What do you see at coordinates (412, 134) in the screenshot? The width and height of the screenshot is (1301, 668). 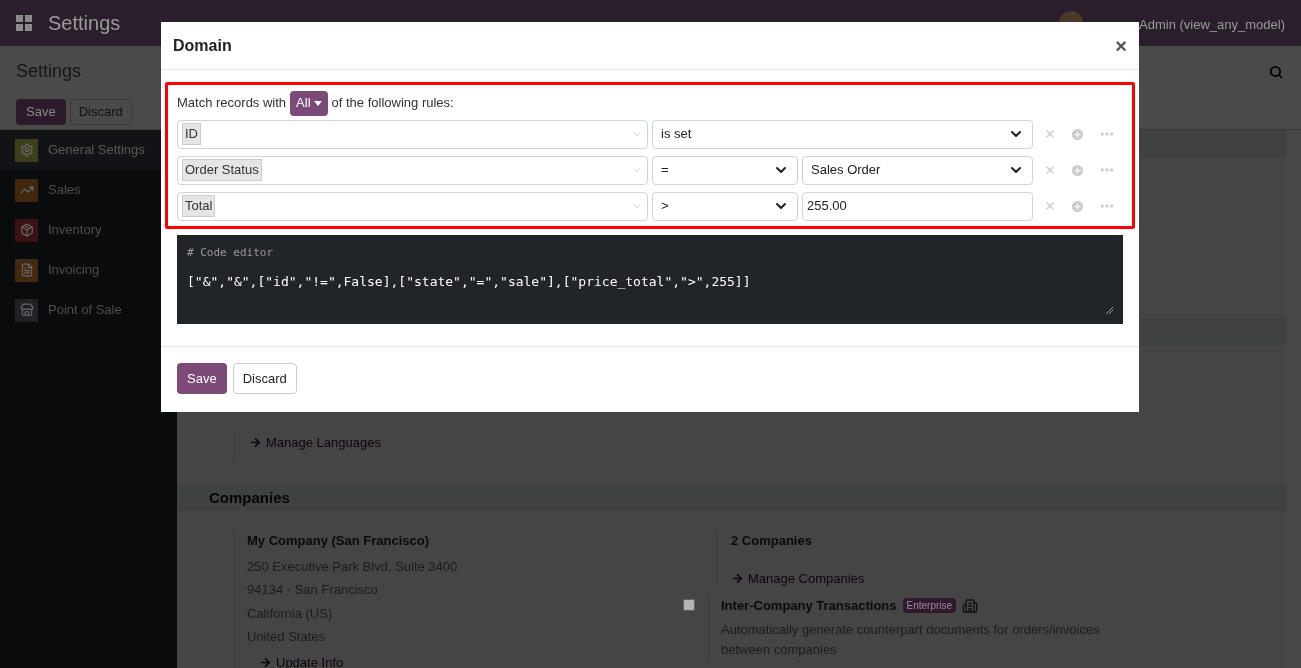 I see `field-selector: ID` at bounding box center [412, 134].